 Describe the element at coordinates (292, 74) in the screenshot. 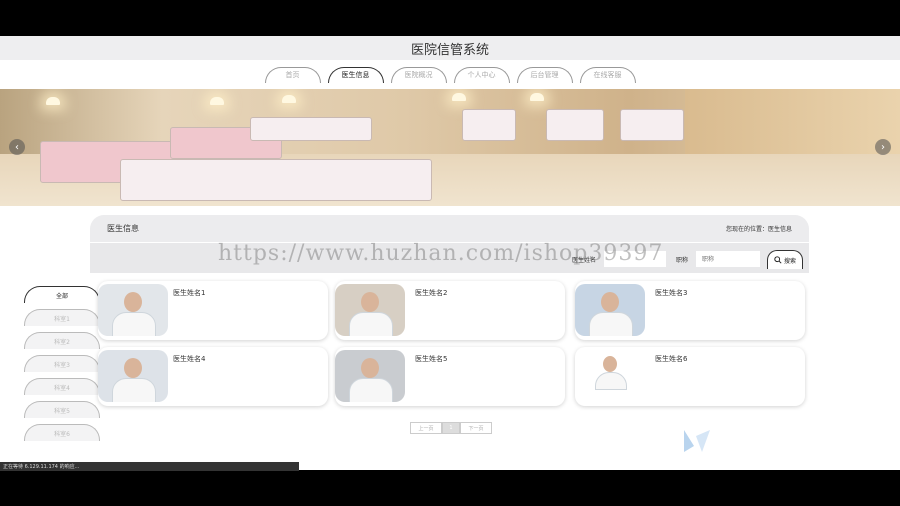

I see `nav-tab-home: 首页` at that location.